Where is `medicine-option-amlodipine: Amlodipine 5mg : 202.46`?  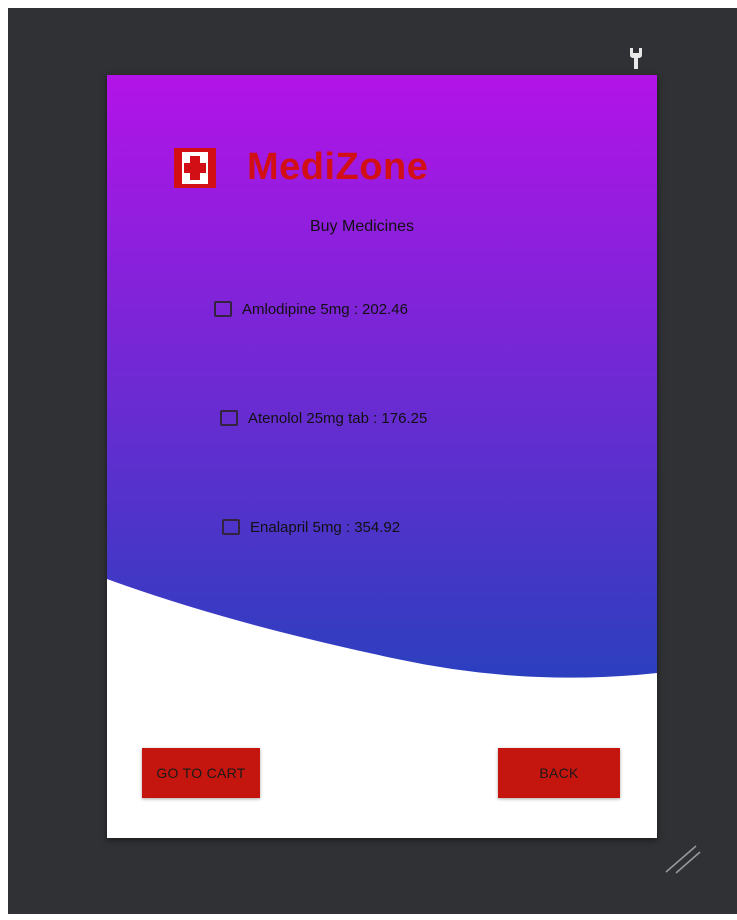
medicine-option-amlodipine: Amlodipine 5mg : 202.46 is located at coordinates (311, 309).